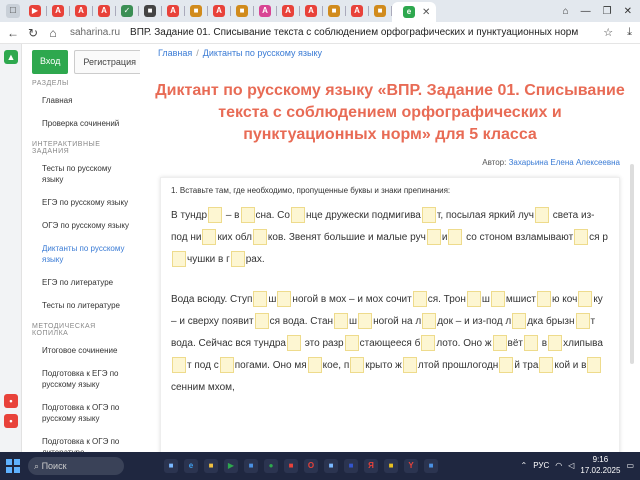 Image resolution: width=640 pixels, height=480 pixels. I want to click on tray-chevron-icon: ⌃, so click(524, 465).